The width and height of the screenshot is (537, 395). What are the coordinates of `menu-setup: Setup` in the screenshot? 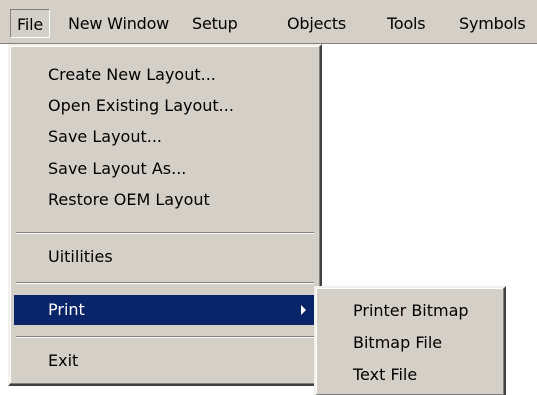 It's located at (215, 24).